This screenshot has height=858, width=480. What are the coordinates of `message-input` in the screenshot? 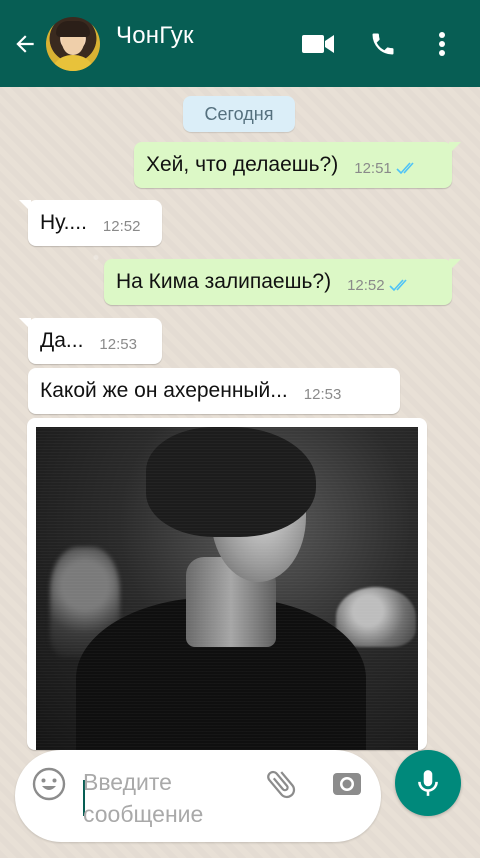 It's located at (168, 799).